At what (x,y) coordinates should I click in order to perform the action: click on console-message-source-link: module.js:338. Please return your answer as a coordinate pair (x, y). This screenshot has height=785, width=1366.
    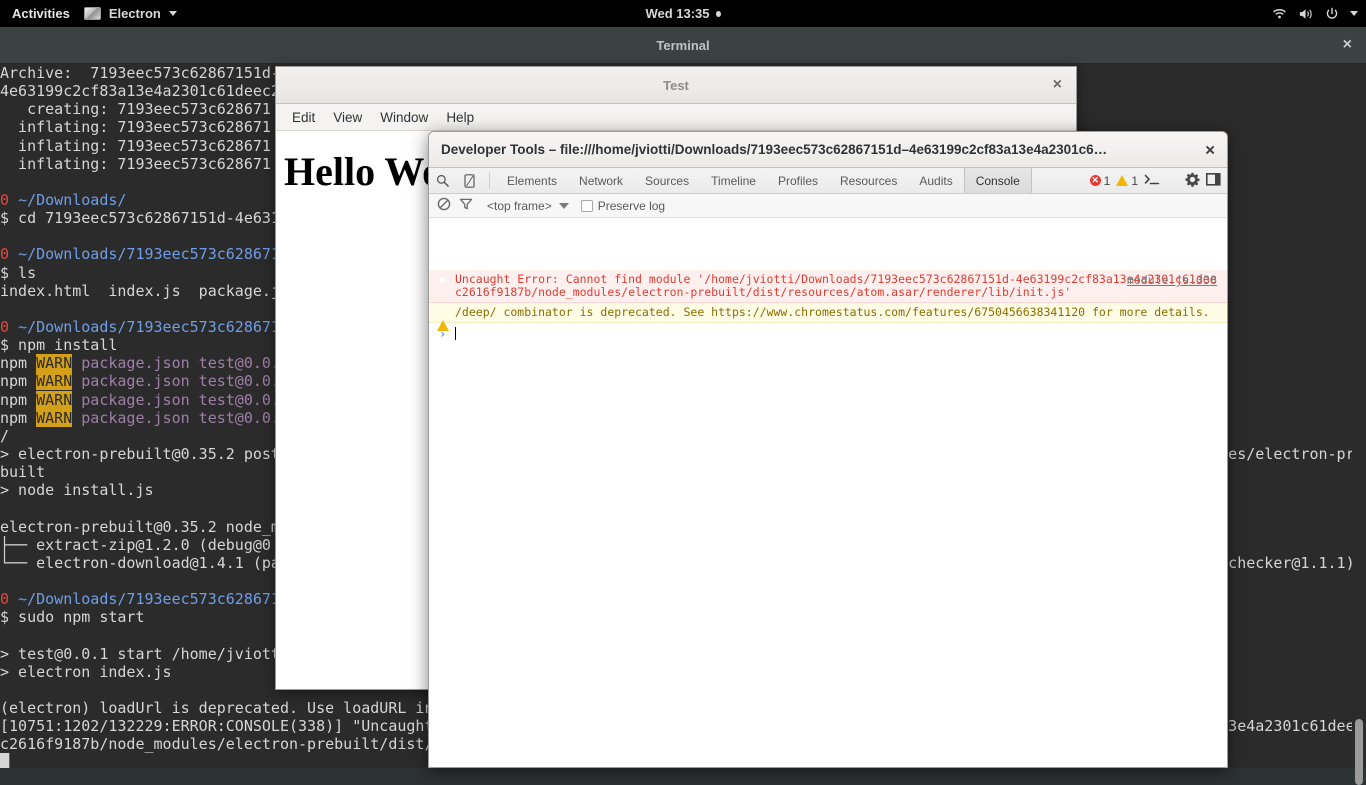
    Looking at the image, I should click on (1172, 280).